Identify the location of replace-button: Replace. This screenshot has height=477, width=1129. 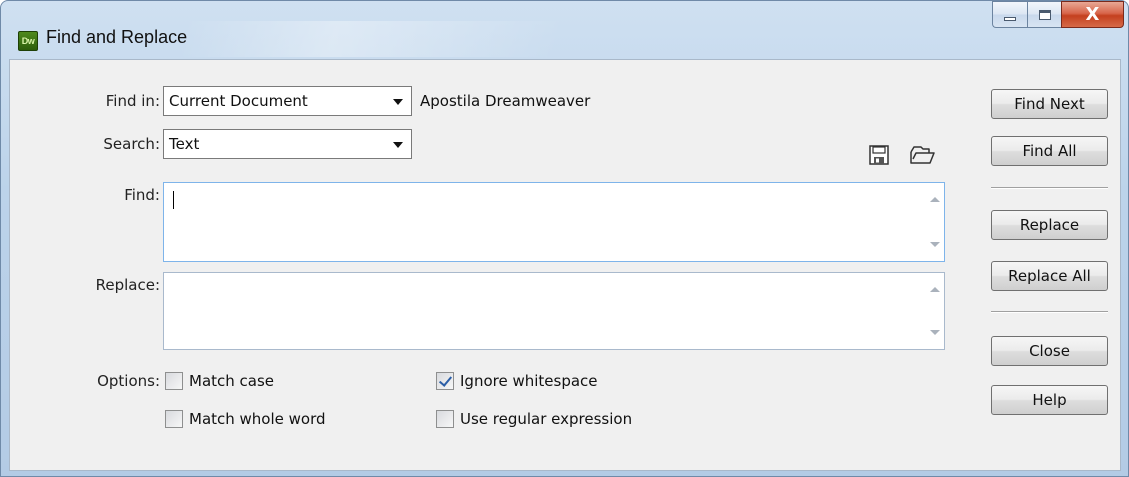
(1049, 225).